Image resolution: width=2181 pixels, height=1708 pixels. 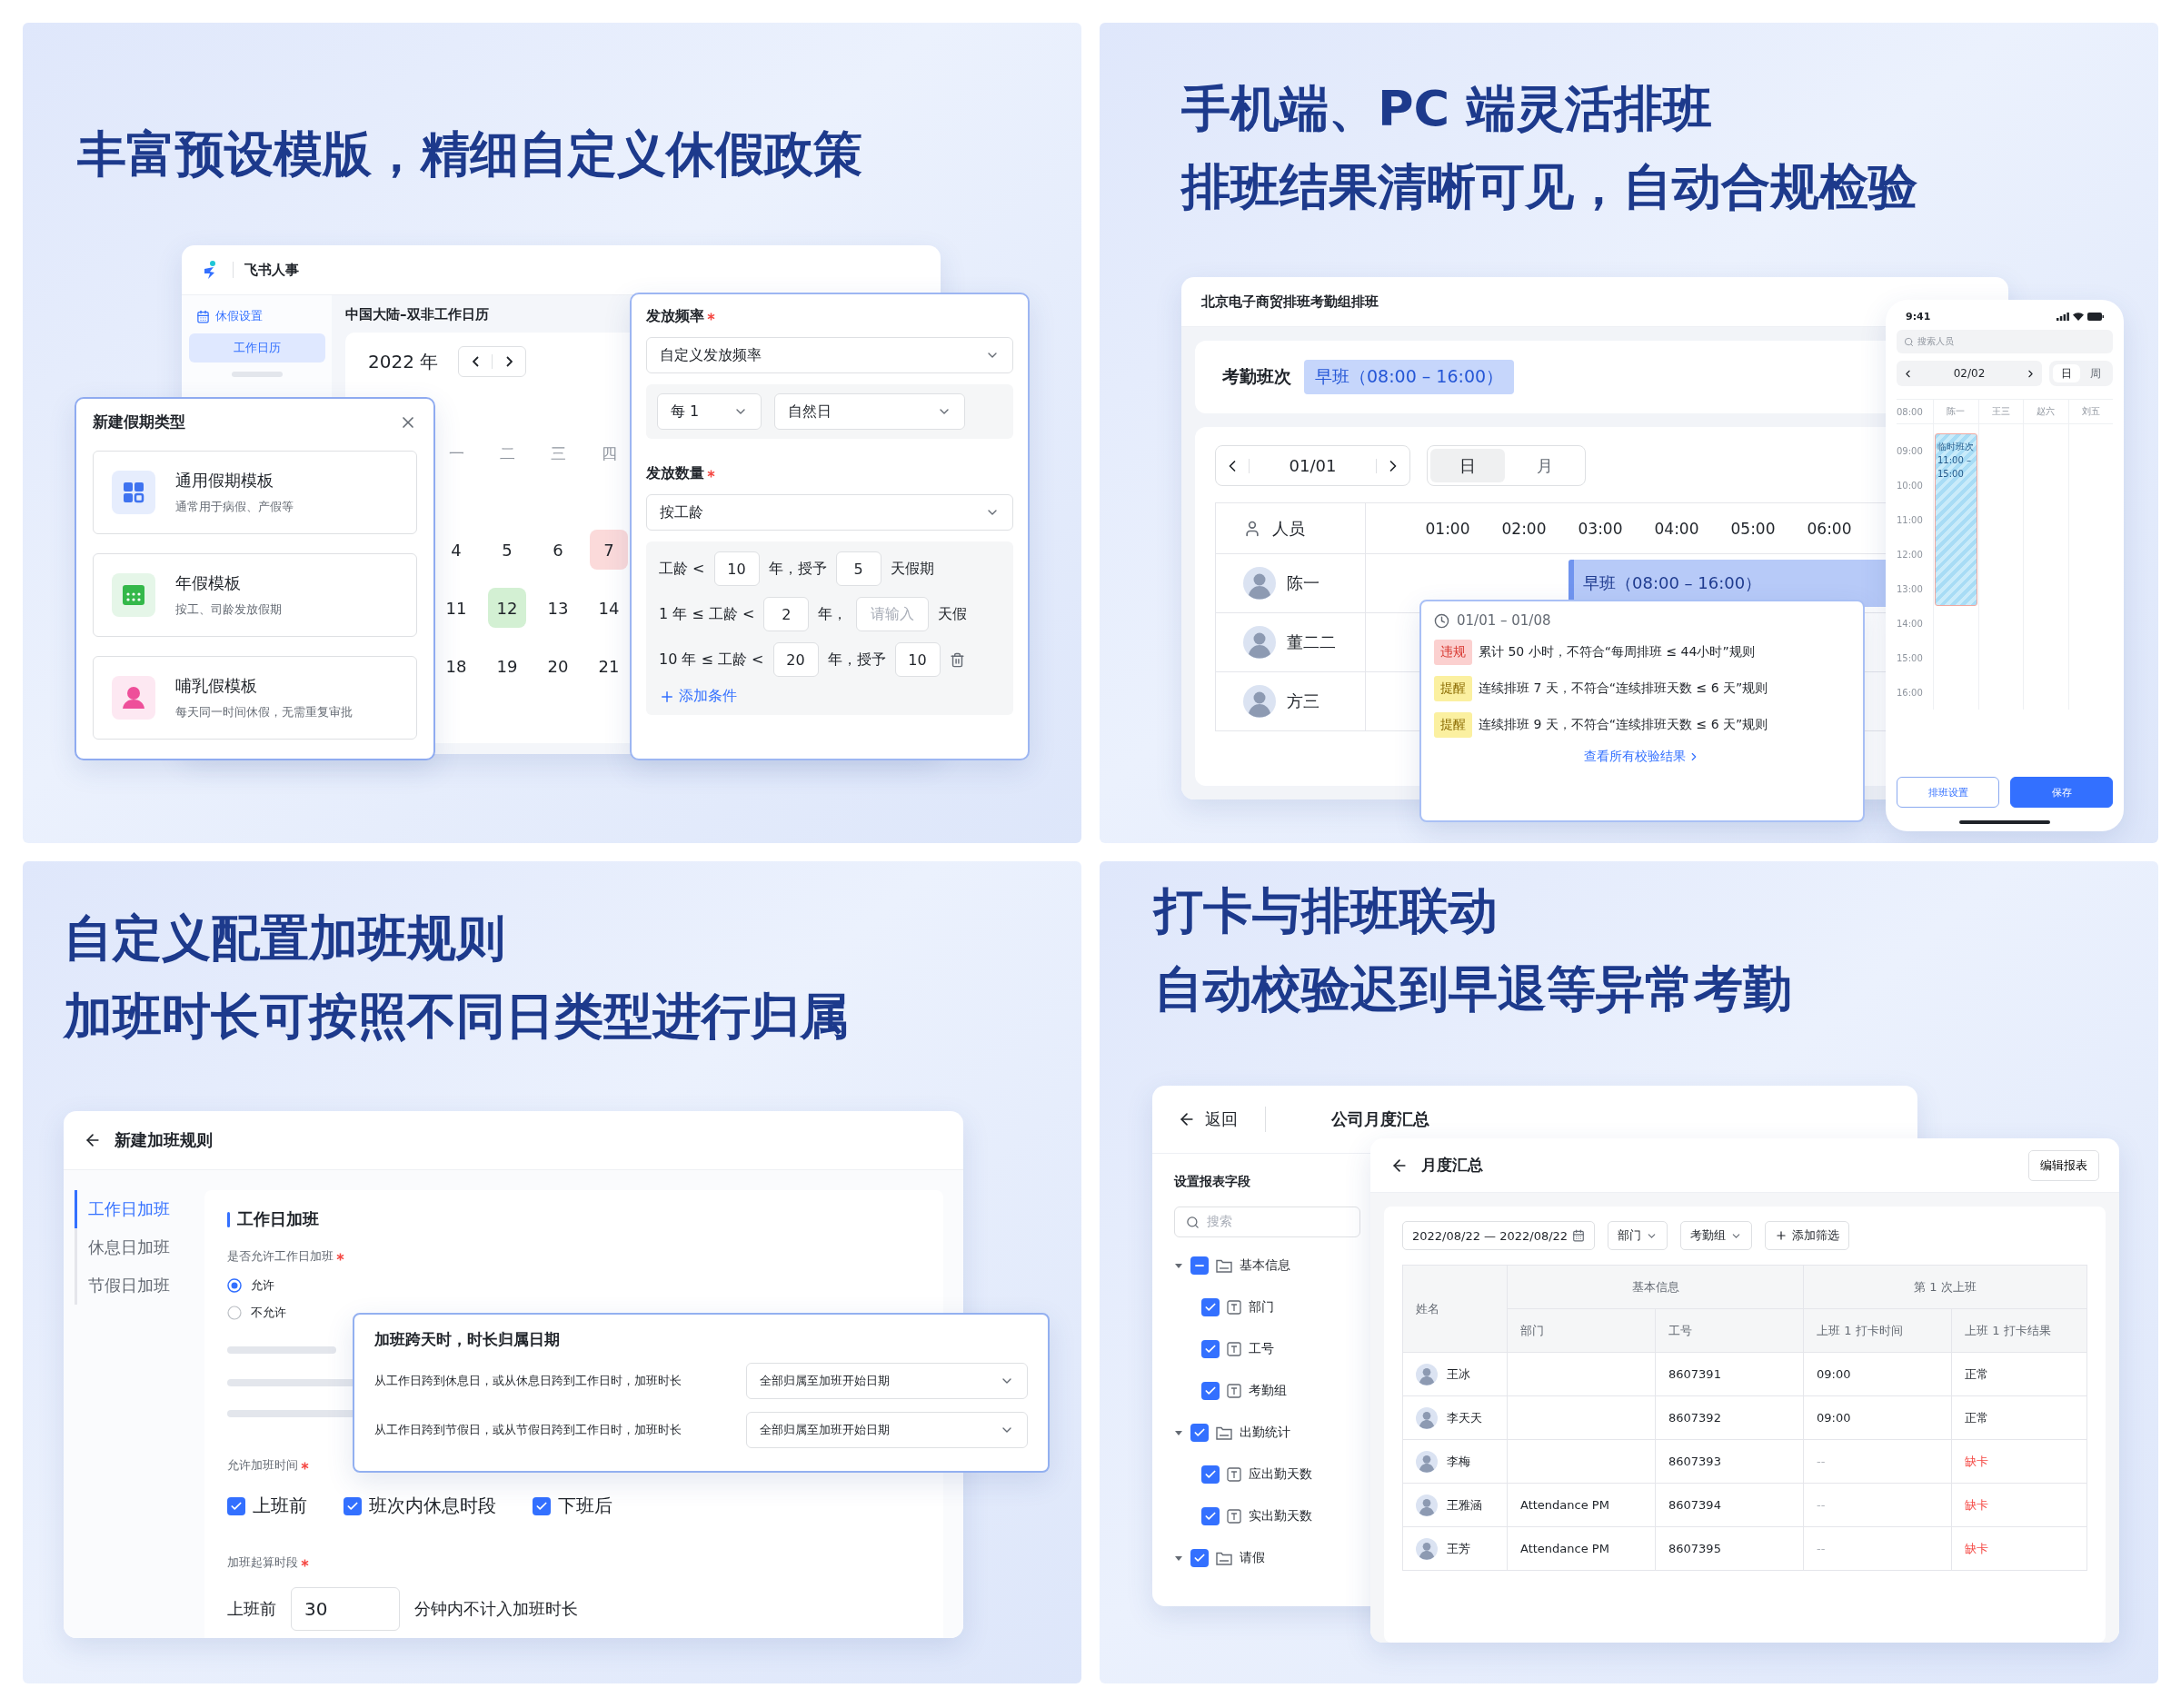 I want to click on field-name: 出勤统计, so click(x=1265, y=1433).